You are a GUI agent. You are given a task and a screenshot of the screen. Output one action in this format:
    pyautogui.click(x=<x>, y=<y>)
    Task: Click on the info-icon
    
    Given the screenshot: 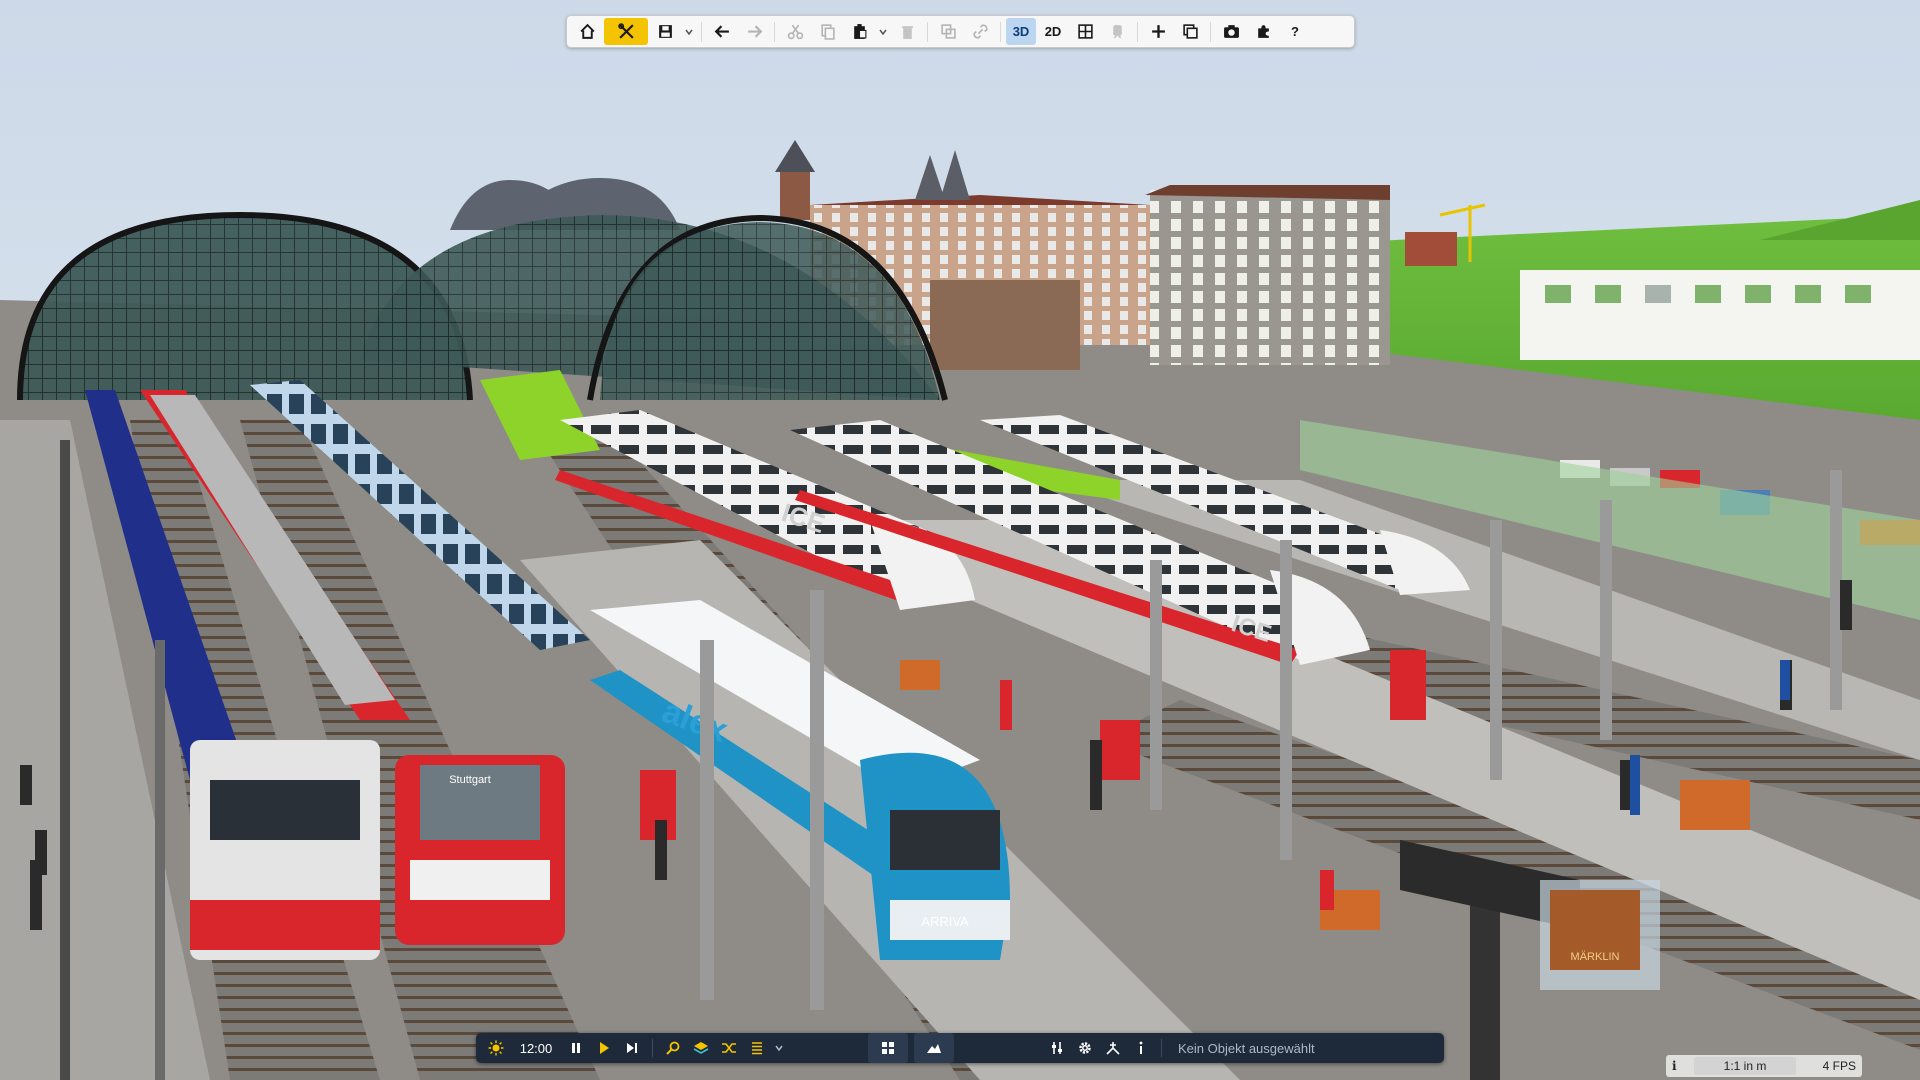 What is the action you would take?
    pyautogui.click(x=1141, y=1047)
    